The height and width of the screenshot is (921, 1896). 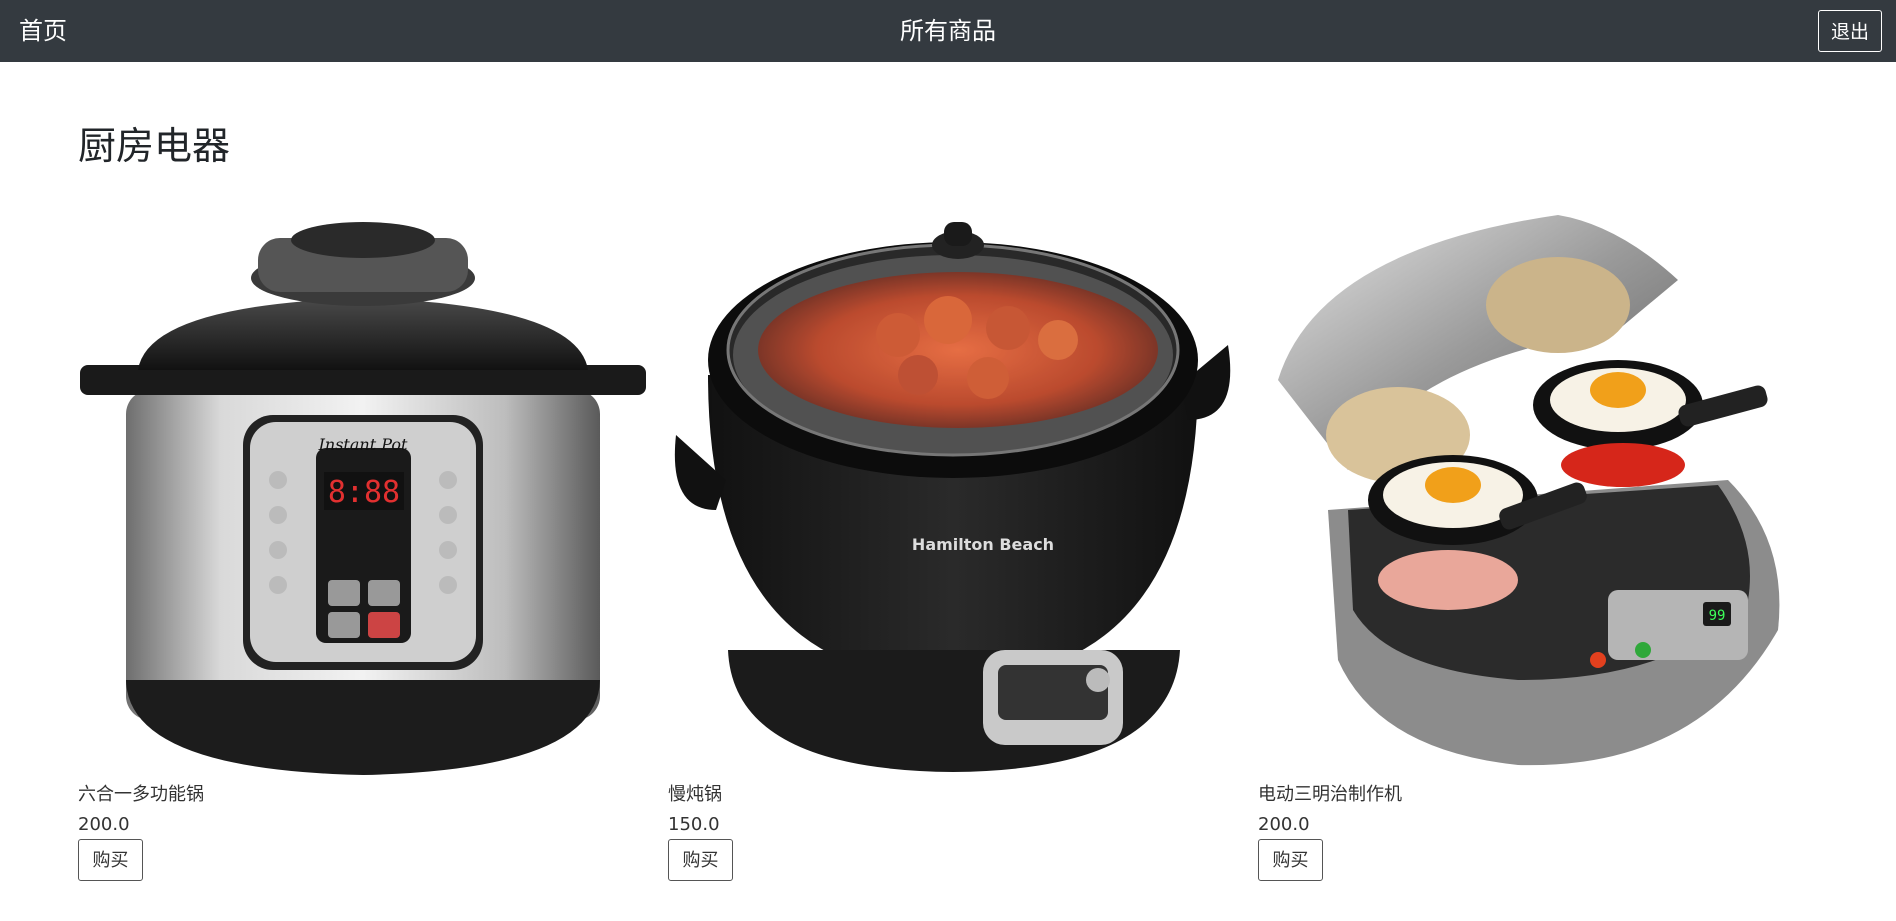 What do you see at coordinates (154, 146) in the screenshot?
I see `category-heading: 厨房电器` at bounding box center [154, 146].